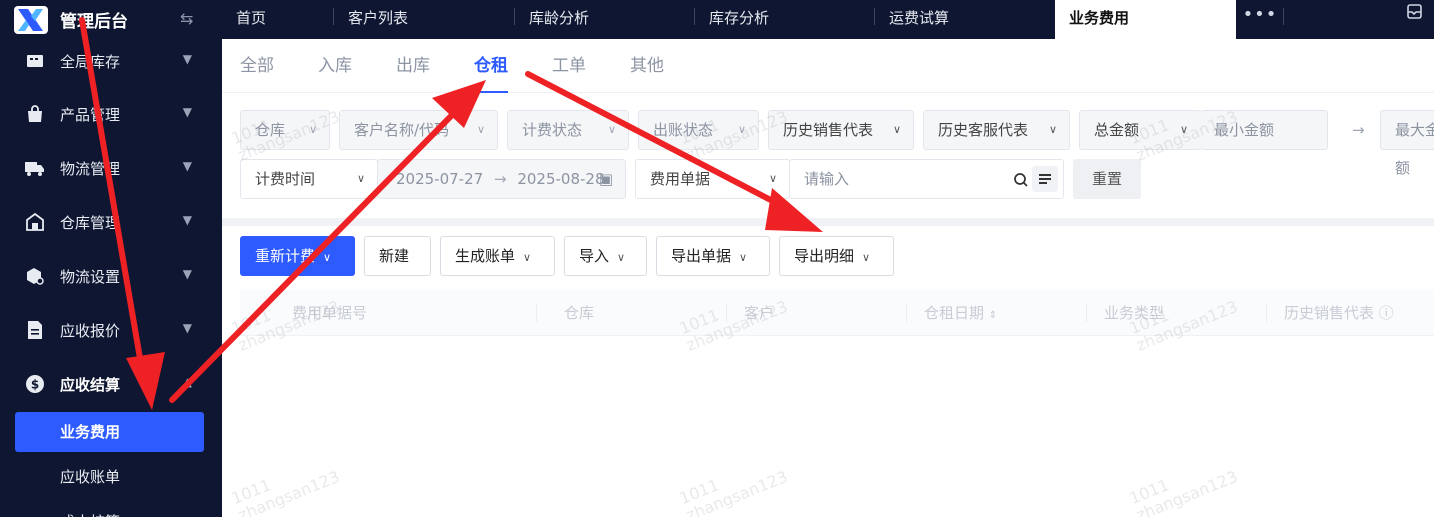 This screenshot has width=1434, height=517. What do you see at coordinates (713, 256) in the screenshot?
I see `export-docs-button: 导出单据 ∨` at bounding box center [713, 256].